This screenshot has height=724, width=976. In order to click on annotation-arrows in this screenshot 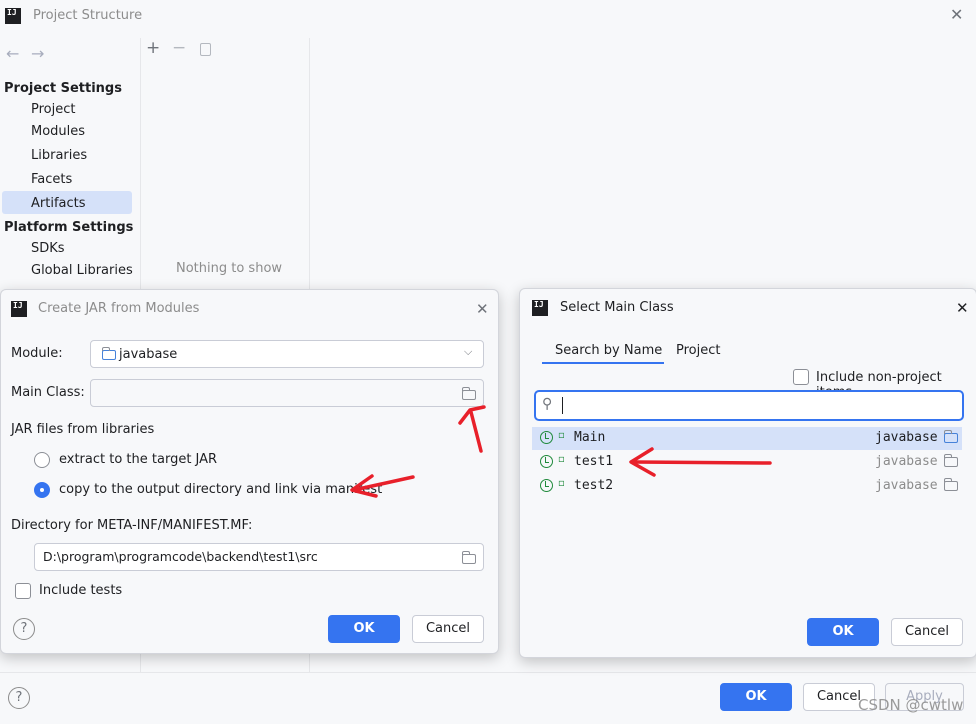, I will do `click(561, 451)`.